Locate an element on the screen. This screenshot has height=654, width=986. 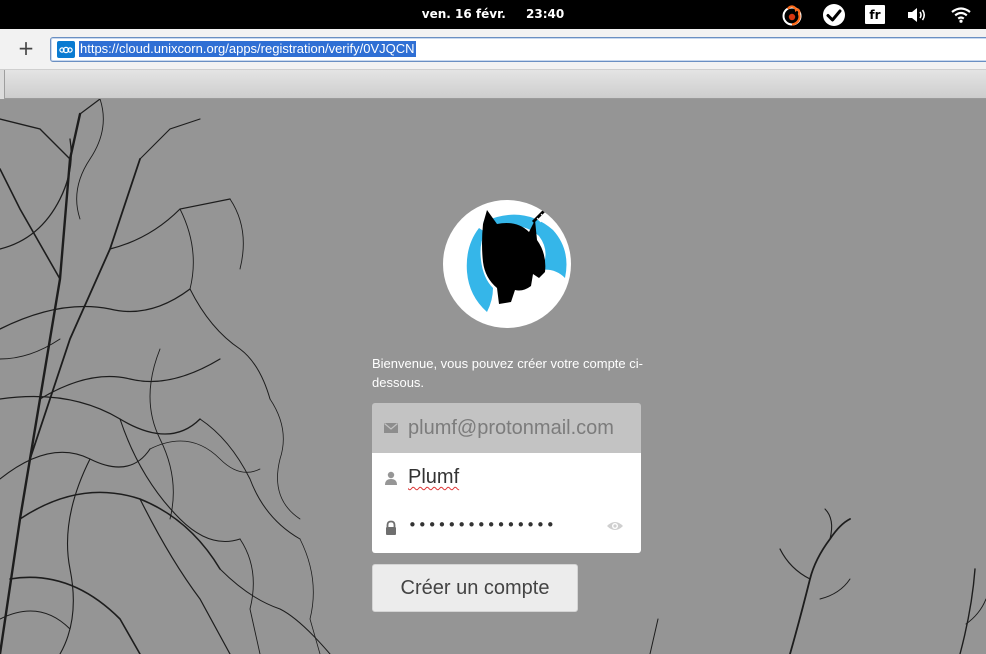
checkmark-icon is located at coordinates (834, 14).